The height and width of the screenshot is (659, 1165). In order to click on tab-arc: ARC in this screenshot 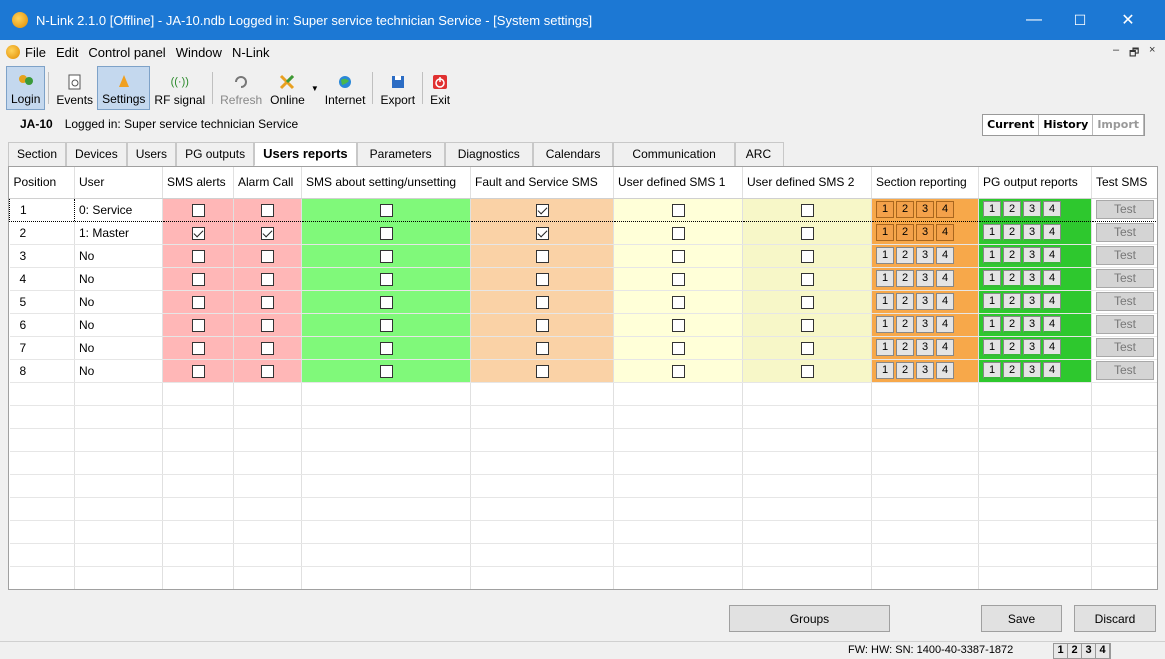, I will do `click(759, 154)`.